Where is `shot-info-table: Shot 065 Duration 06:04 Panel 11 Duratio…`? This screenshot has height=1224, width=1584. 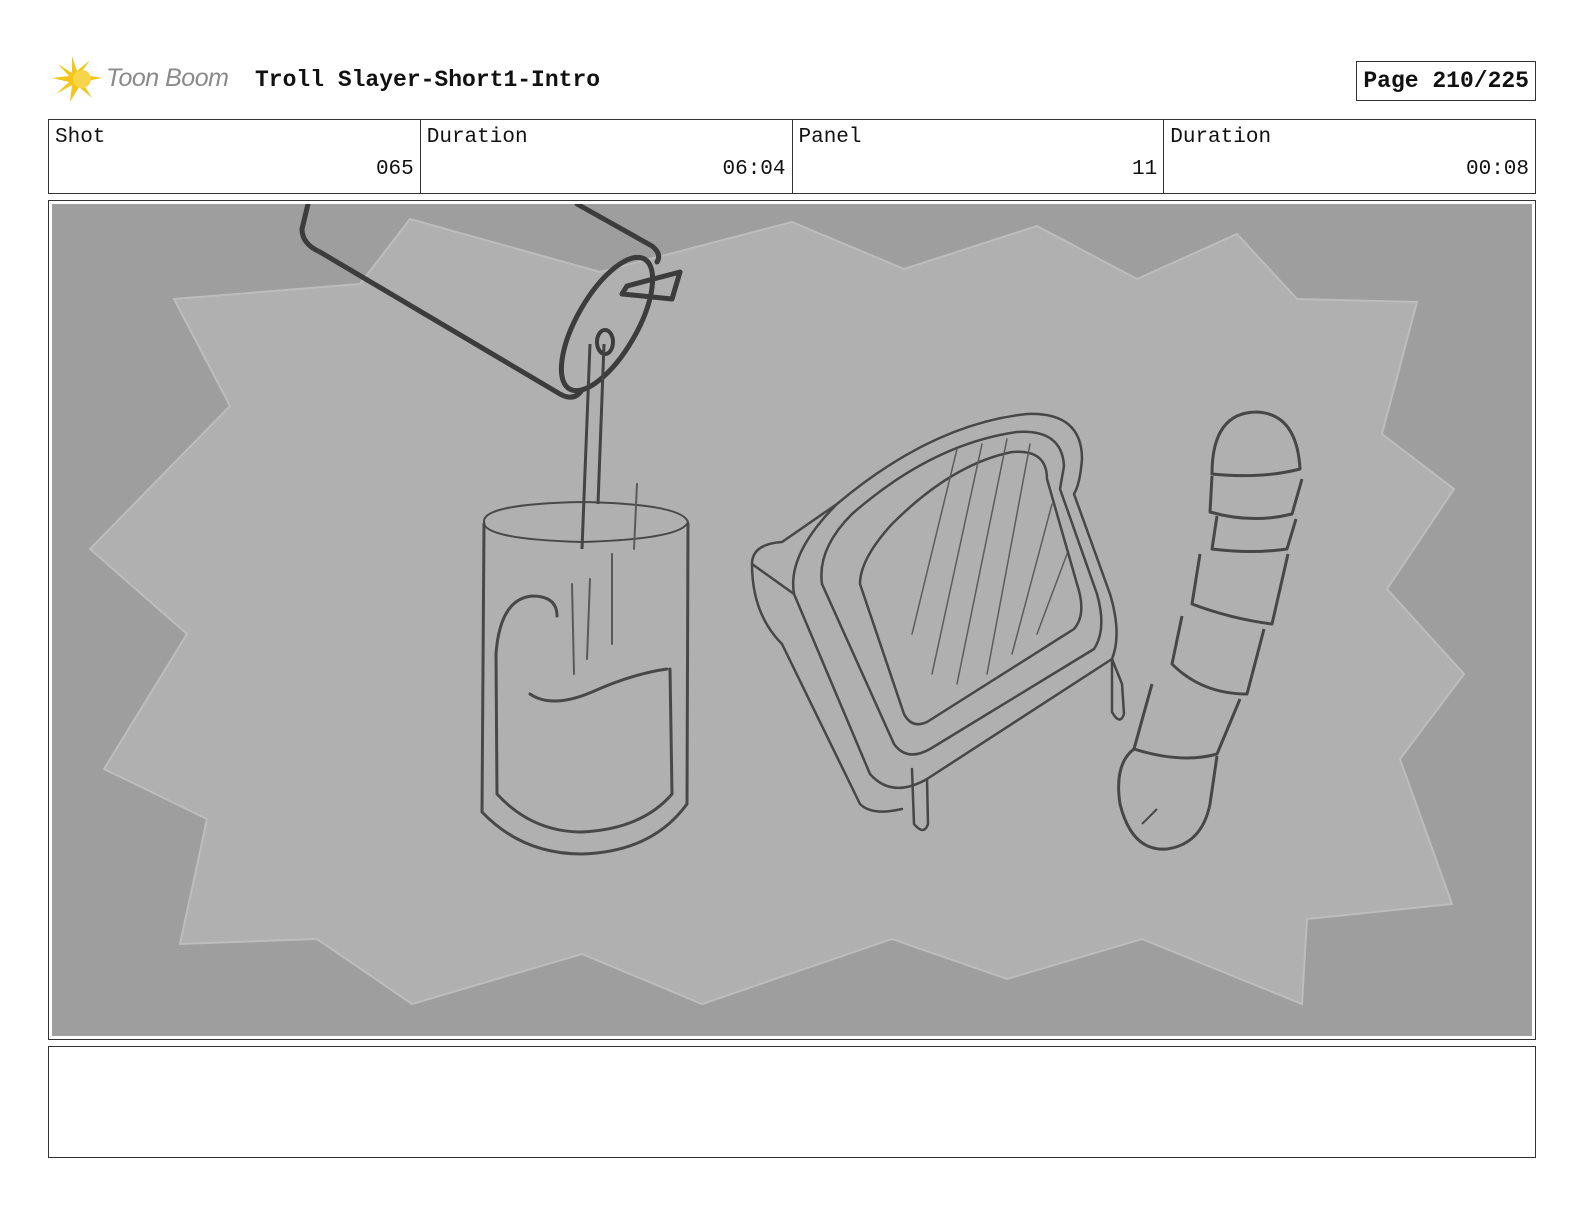 shot-info-table: Shot 065 Duration 06:04 Panel 11 Duratio… is located at coordinates (792, 156).